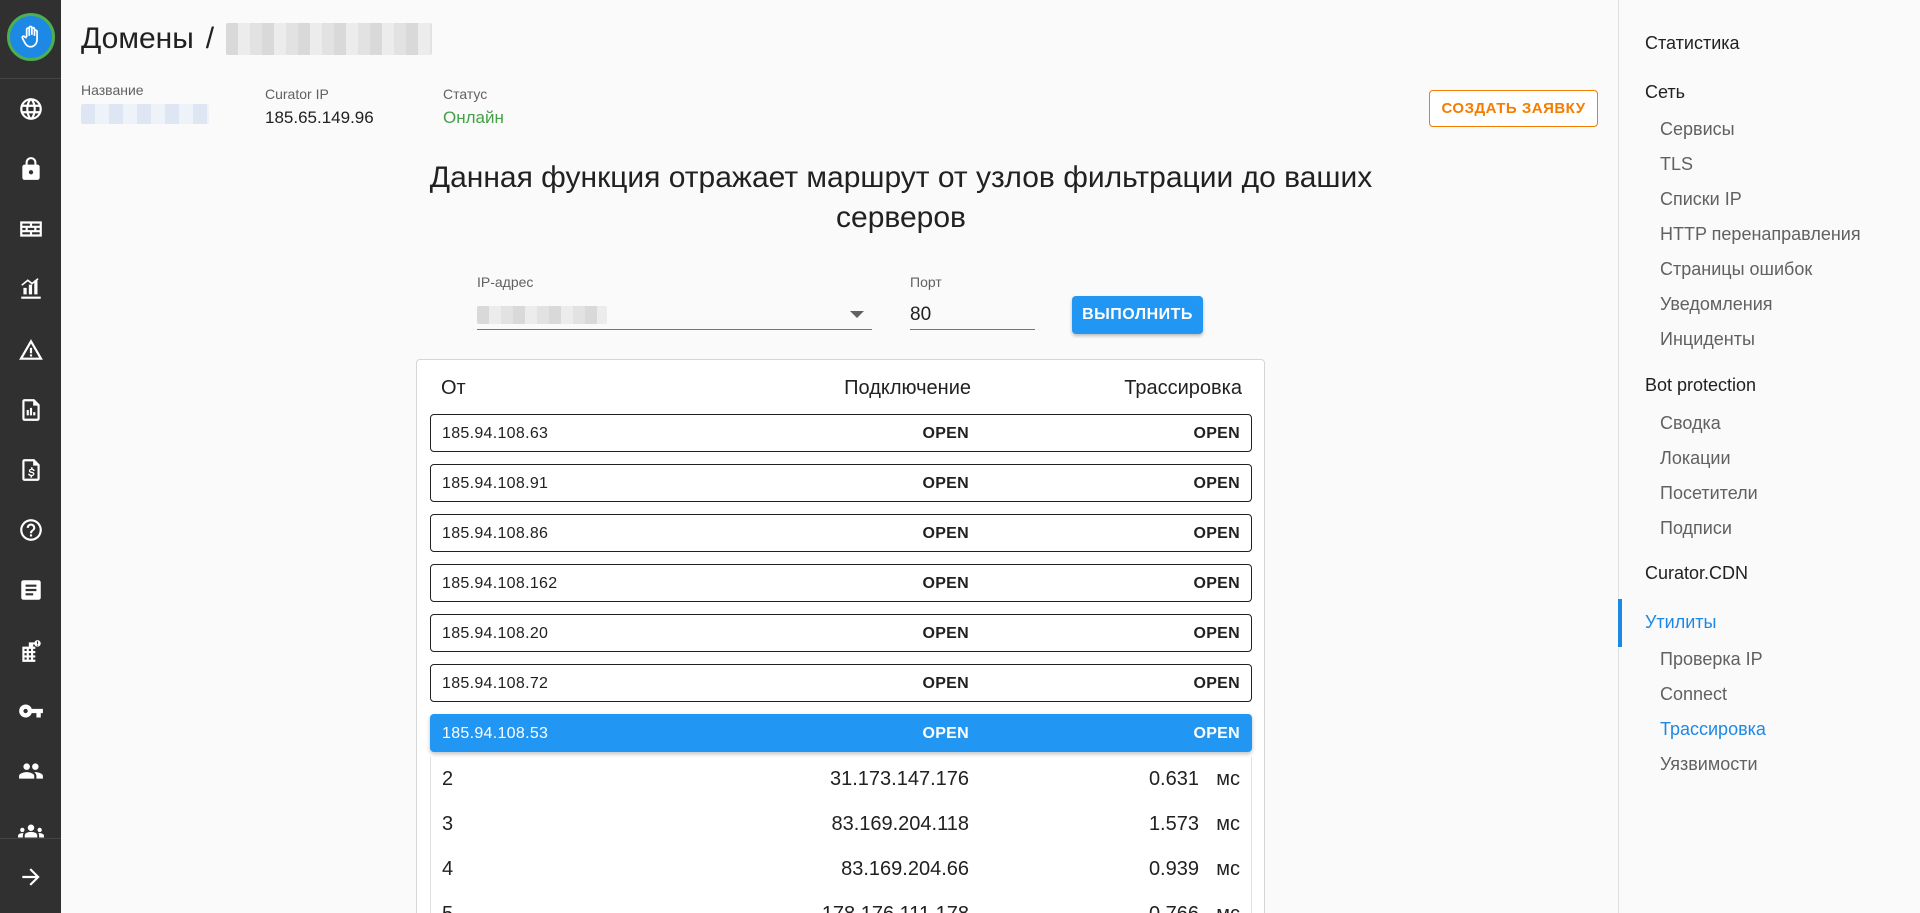 This screenshot has height=913, width=1920. What do you see at coordinates (1183, 388) in the screenshot?
I see `header-trace: Трассировка` at bounding box center [1183, 388].